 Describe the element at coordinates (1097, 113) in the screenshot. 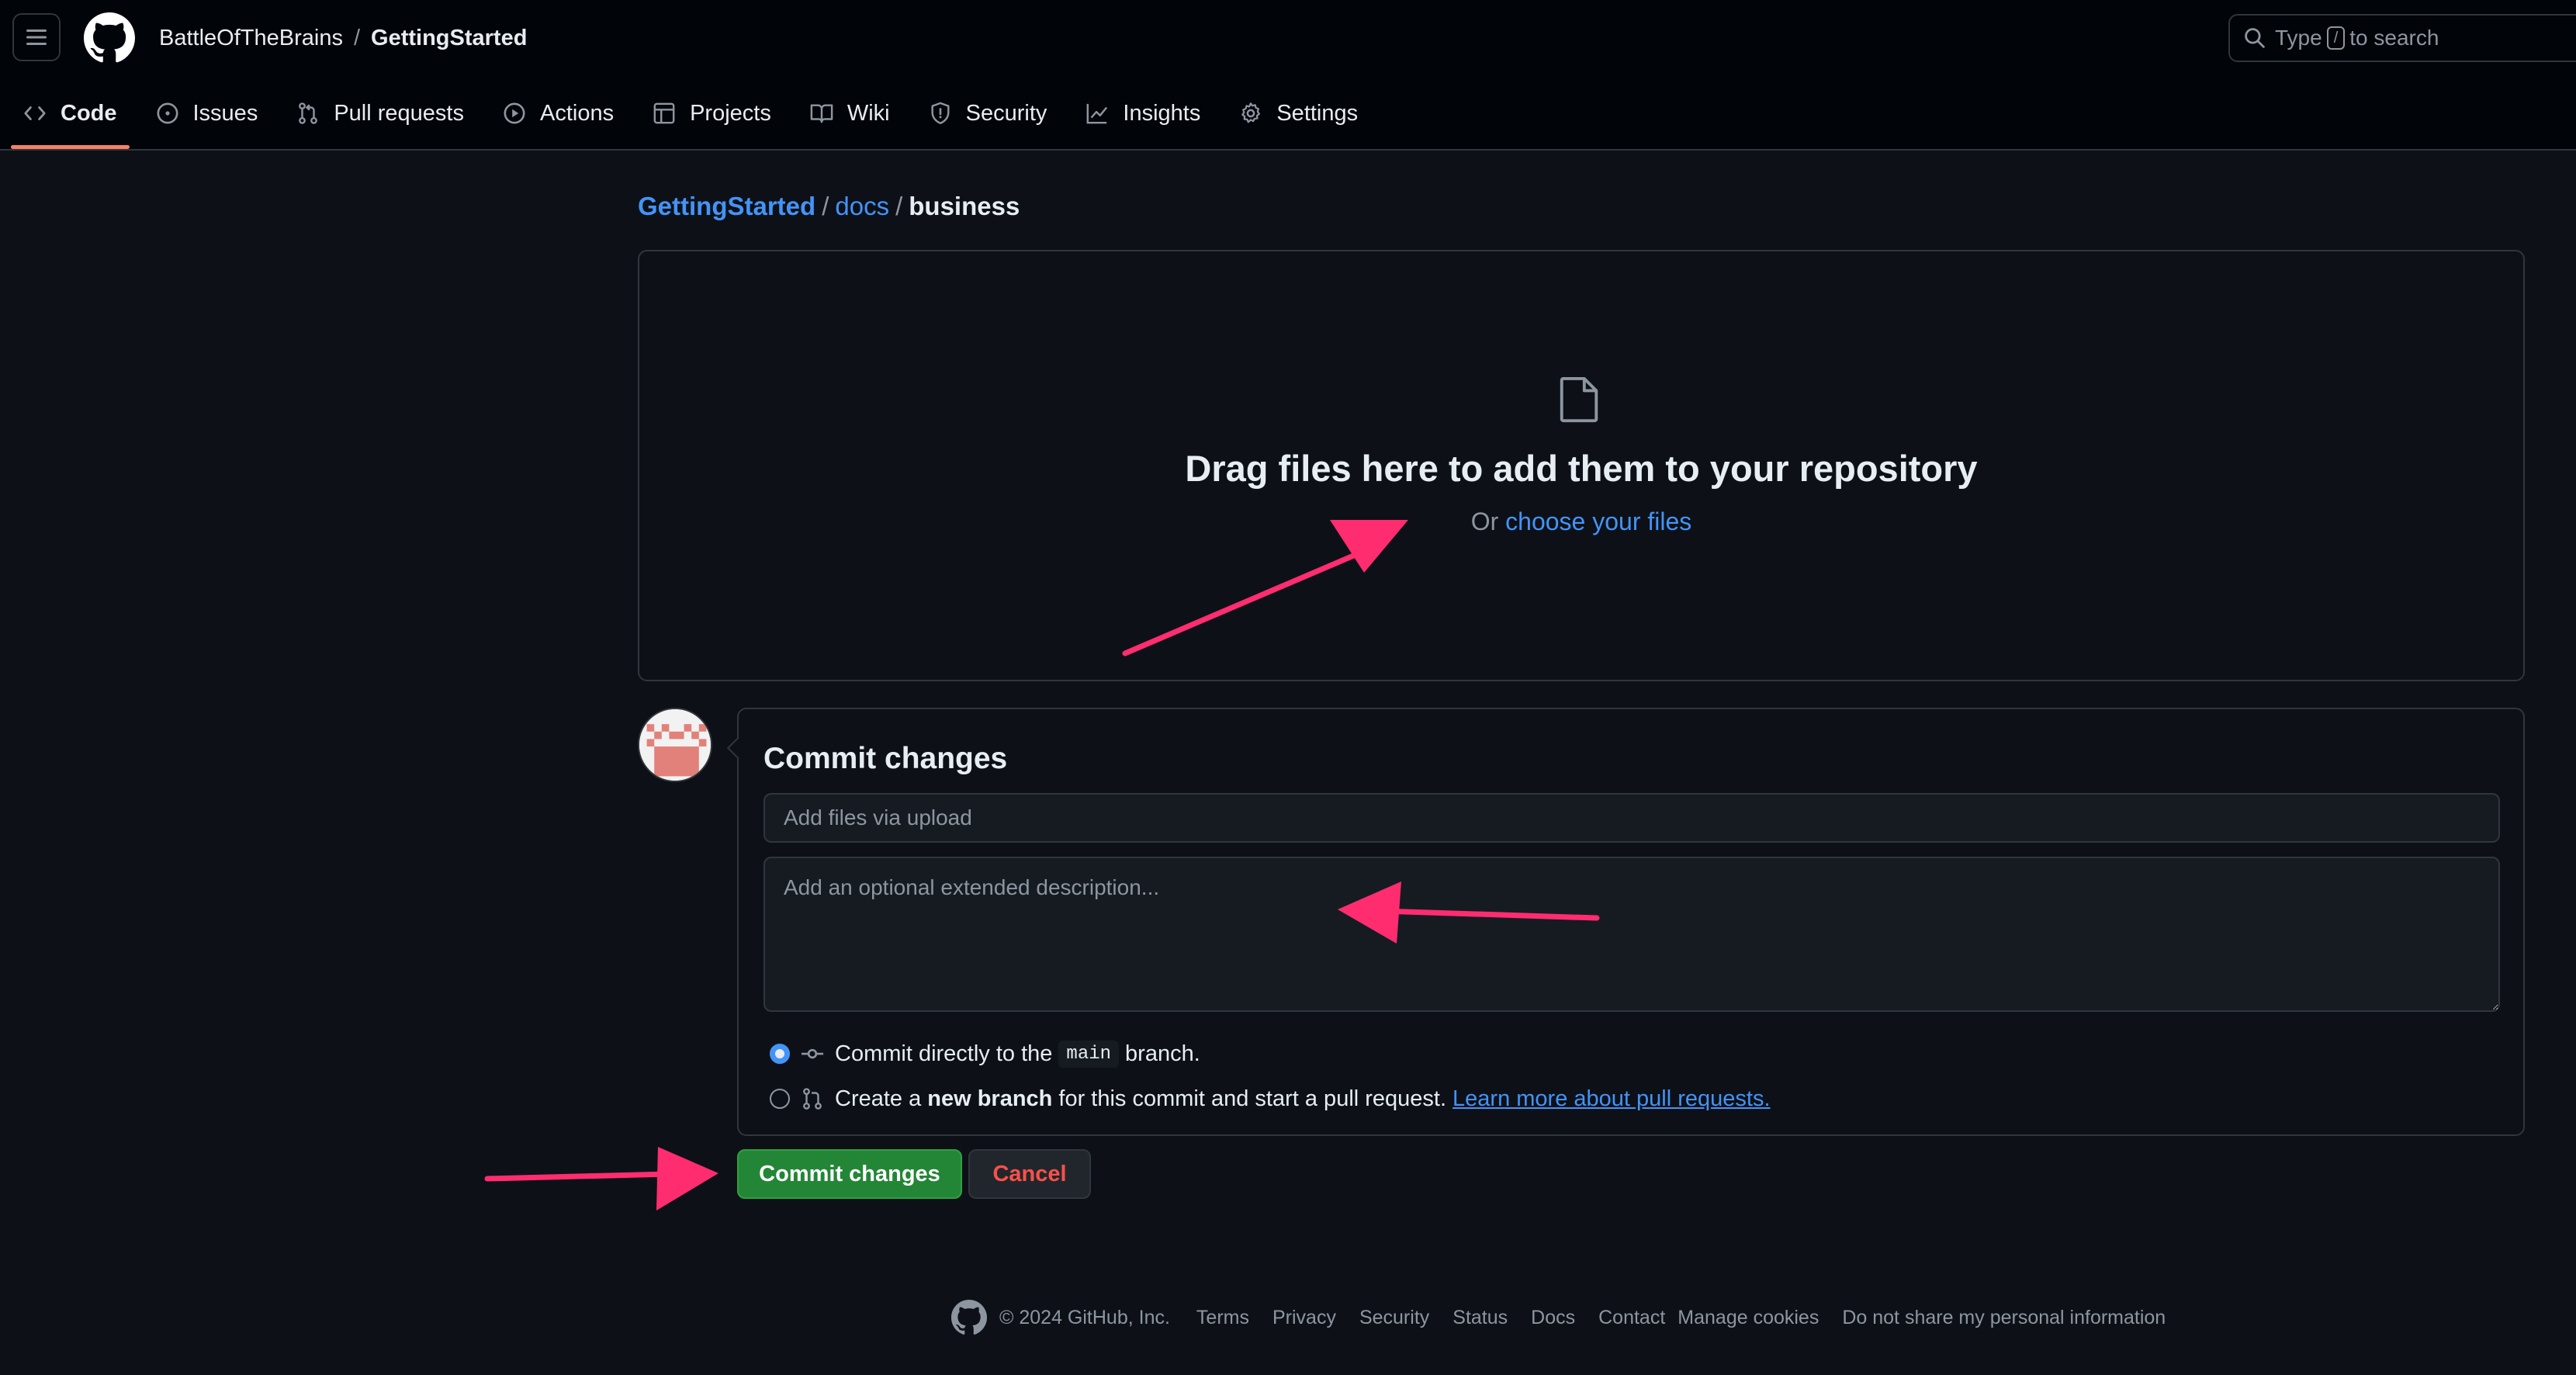

I see `graph-icon` at that location.